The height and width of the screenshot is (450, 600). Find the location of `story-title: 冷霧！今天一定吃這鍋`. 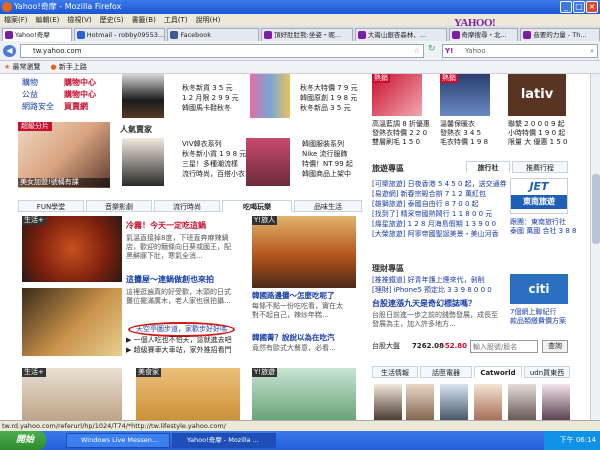

story-title: 冷霧！今天一定吃這鍋 is located at coordinates (166, 225).